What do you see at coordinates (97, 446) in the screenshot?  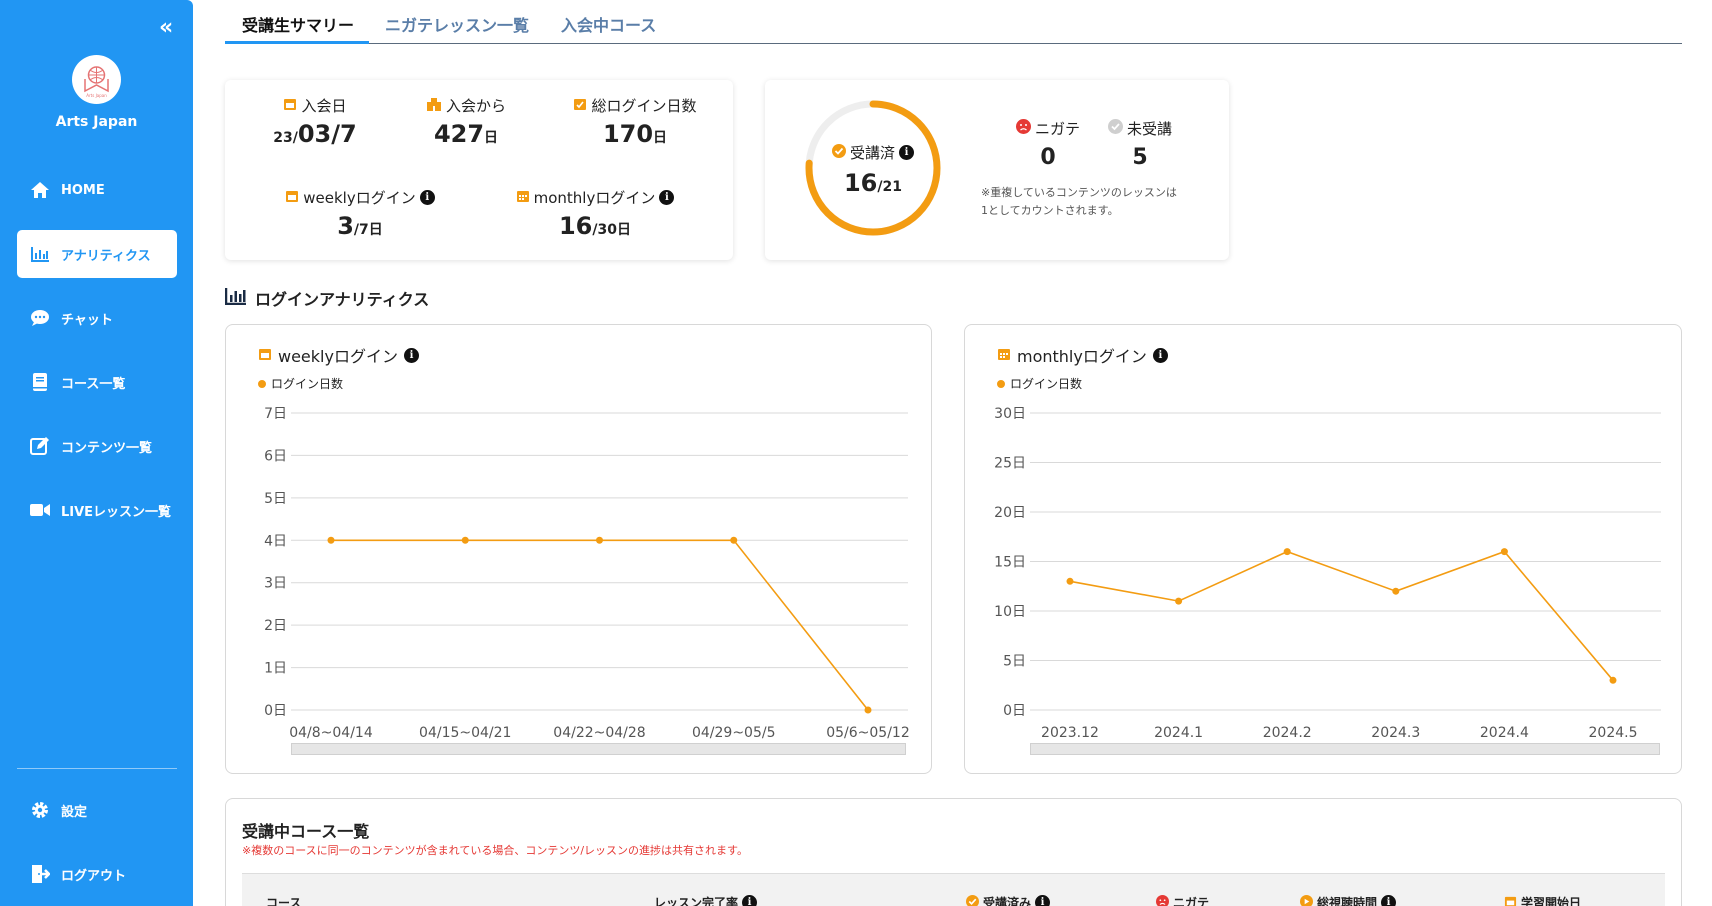 I see `sidebar-item-contents: コンテンツ一覧` at bounding box center [97, 446].